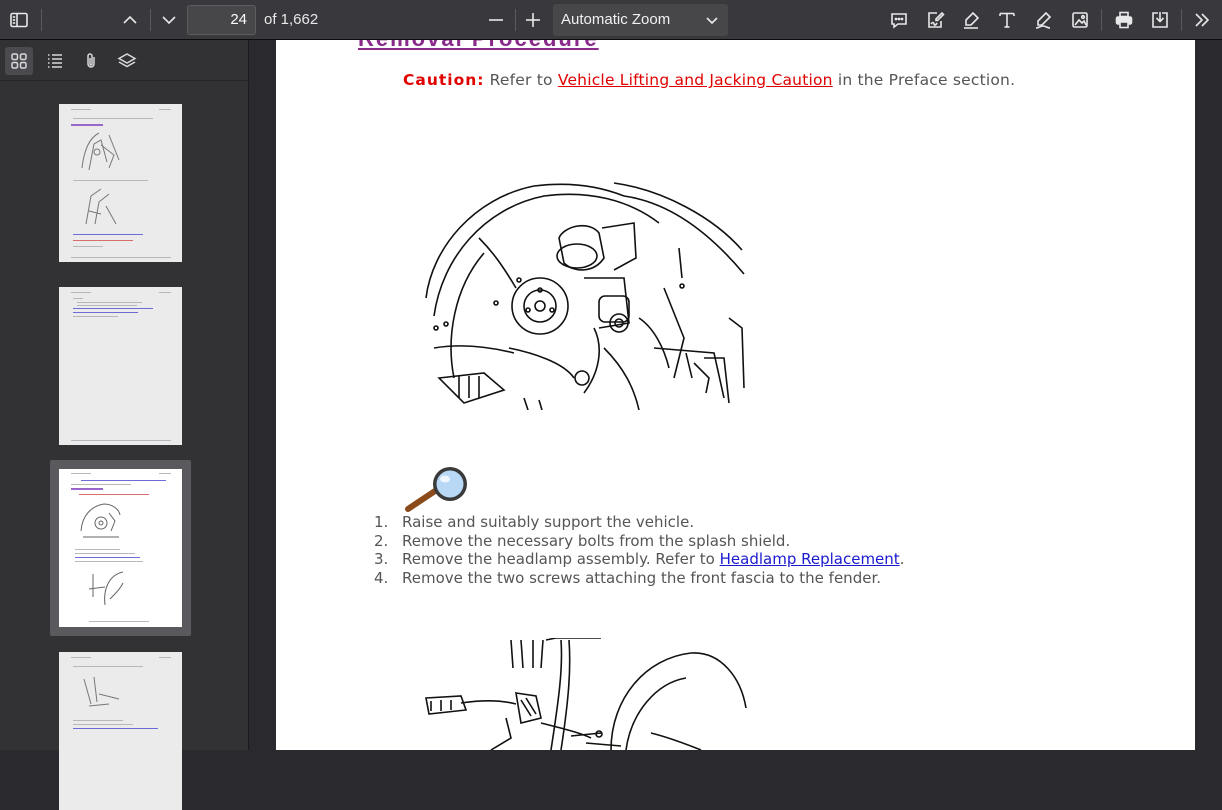 The image size is (1222, 810). I want to click on thumbnails-icon, so click(19, 61).